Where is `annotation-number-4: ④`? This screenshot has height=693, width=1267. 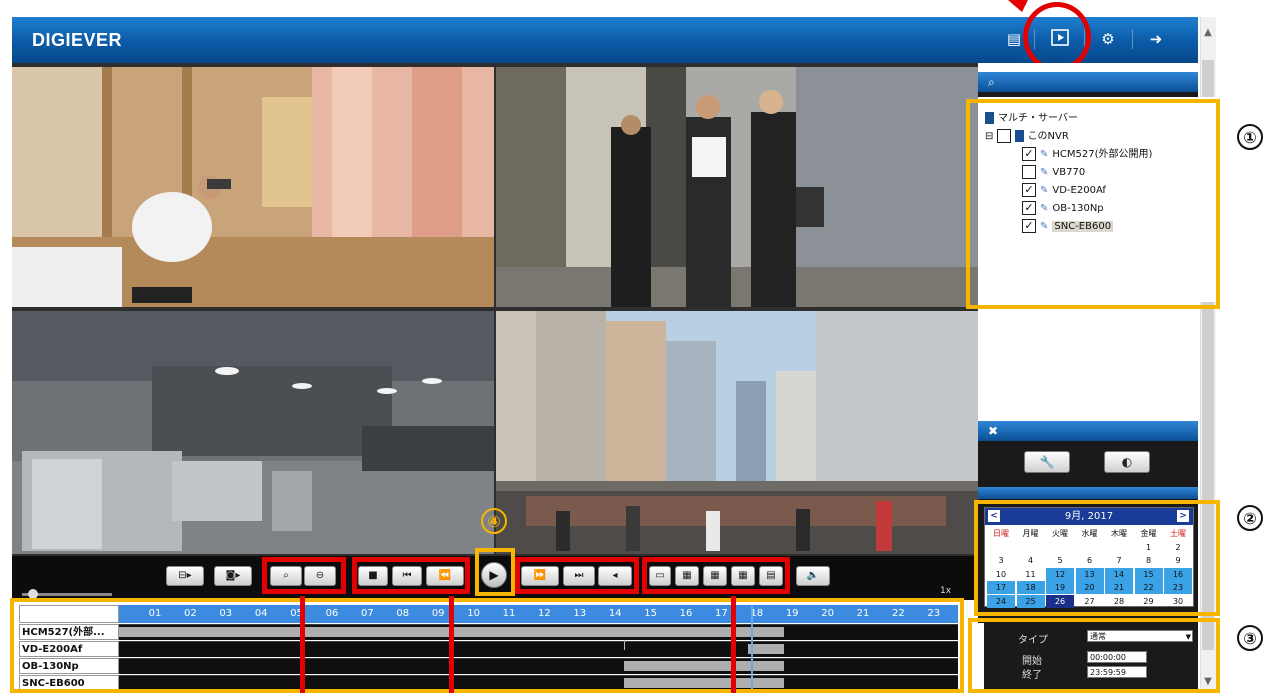 annotation-number-4: ④ is located at coordinates (494, 521).